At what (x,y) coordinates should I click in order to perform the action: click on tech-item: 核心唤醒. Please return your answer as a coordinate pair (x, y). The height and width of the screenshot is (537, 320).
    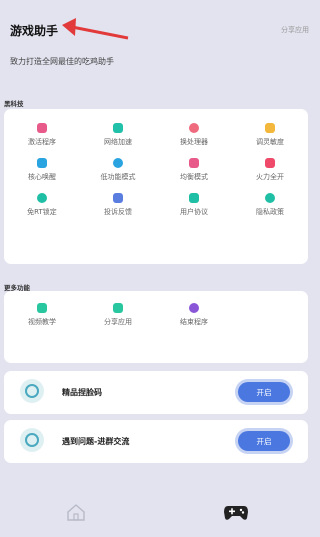
    Looking at the image, I should click on (42, 170).